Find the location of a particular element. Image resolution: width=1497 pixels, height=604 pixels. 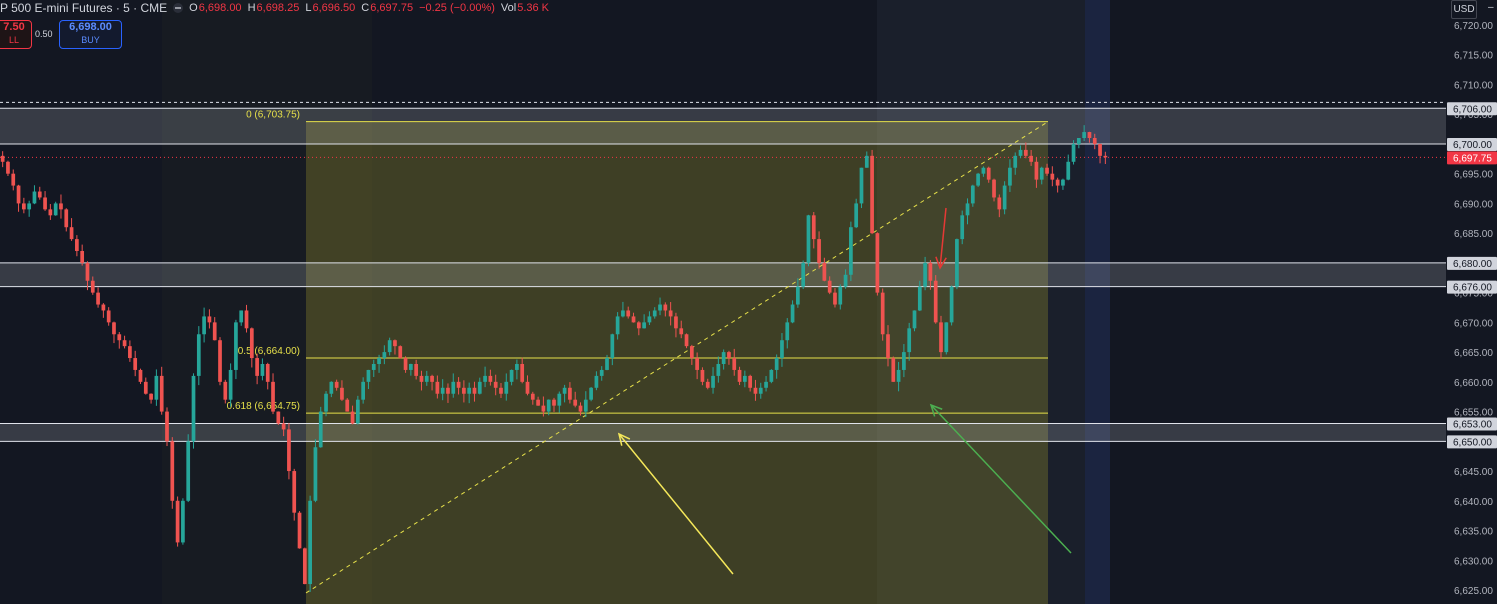

buy-price: 6,698.00 is located at coordinates (90, 27).